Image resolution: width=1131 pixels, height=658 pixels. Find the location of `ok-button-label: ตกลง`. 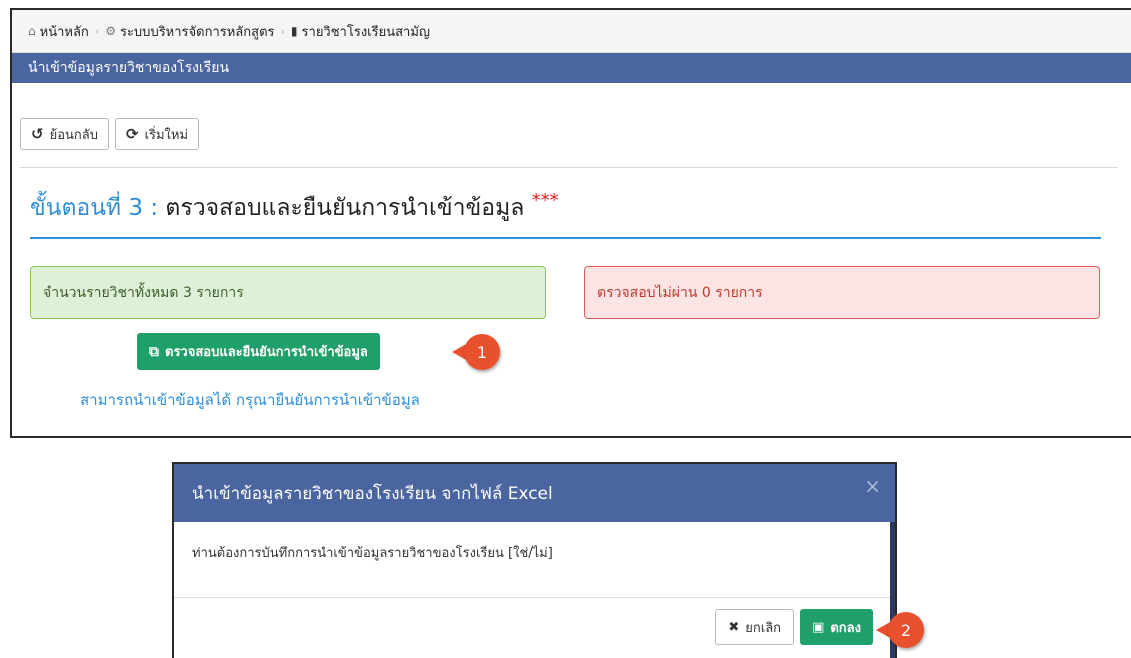

ok-button-label: ตกลง is located at coordinates (845, 628).